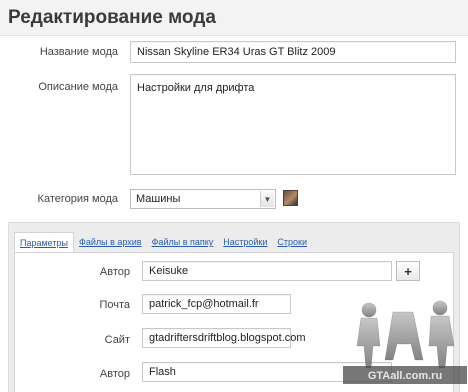 Image resolution: width=468 pixels, height=392 pixels. What do you see at coordinates (405, 342) in the screenshot?
I see `watermark-logo: GTAall.com.ru` at bounding box center [405, 342].